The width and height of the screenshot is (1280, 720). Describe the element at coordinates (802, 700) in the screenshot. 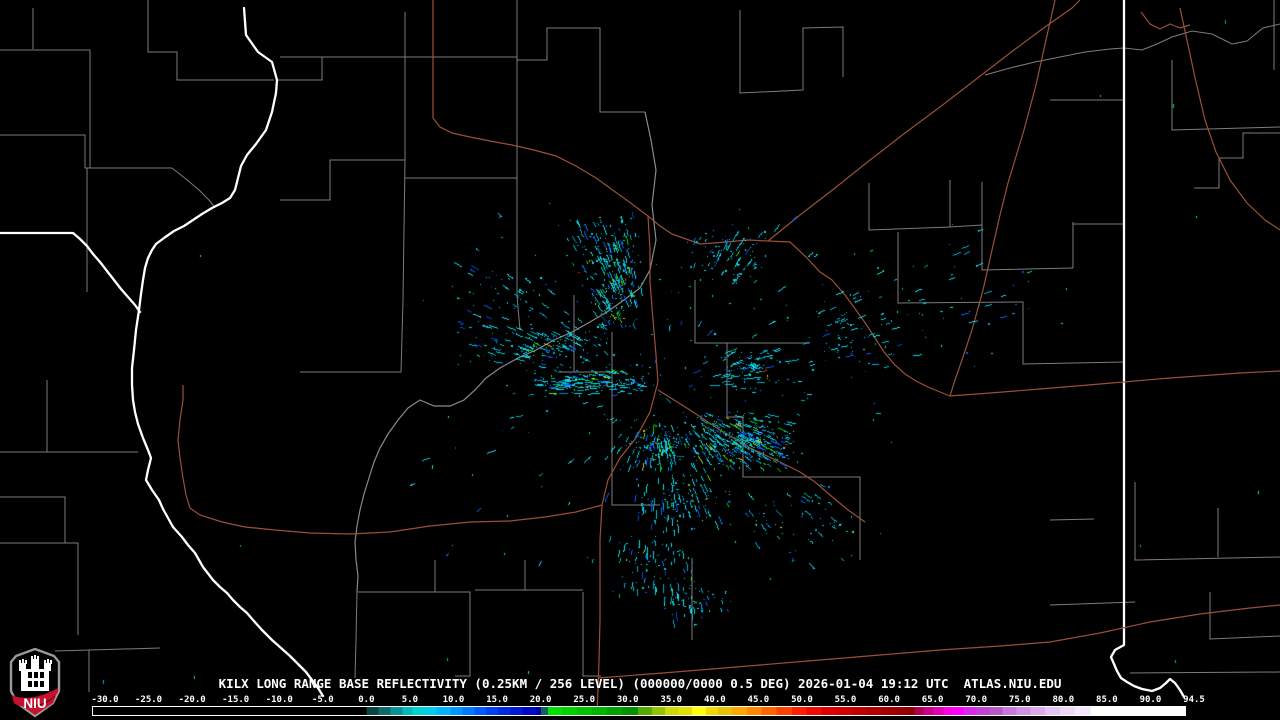

I see `scale-tick-label: 50.0` at that location.